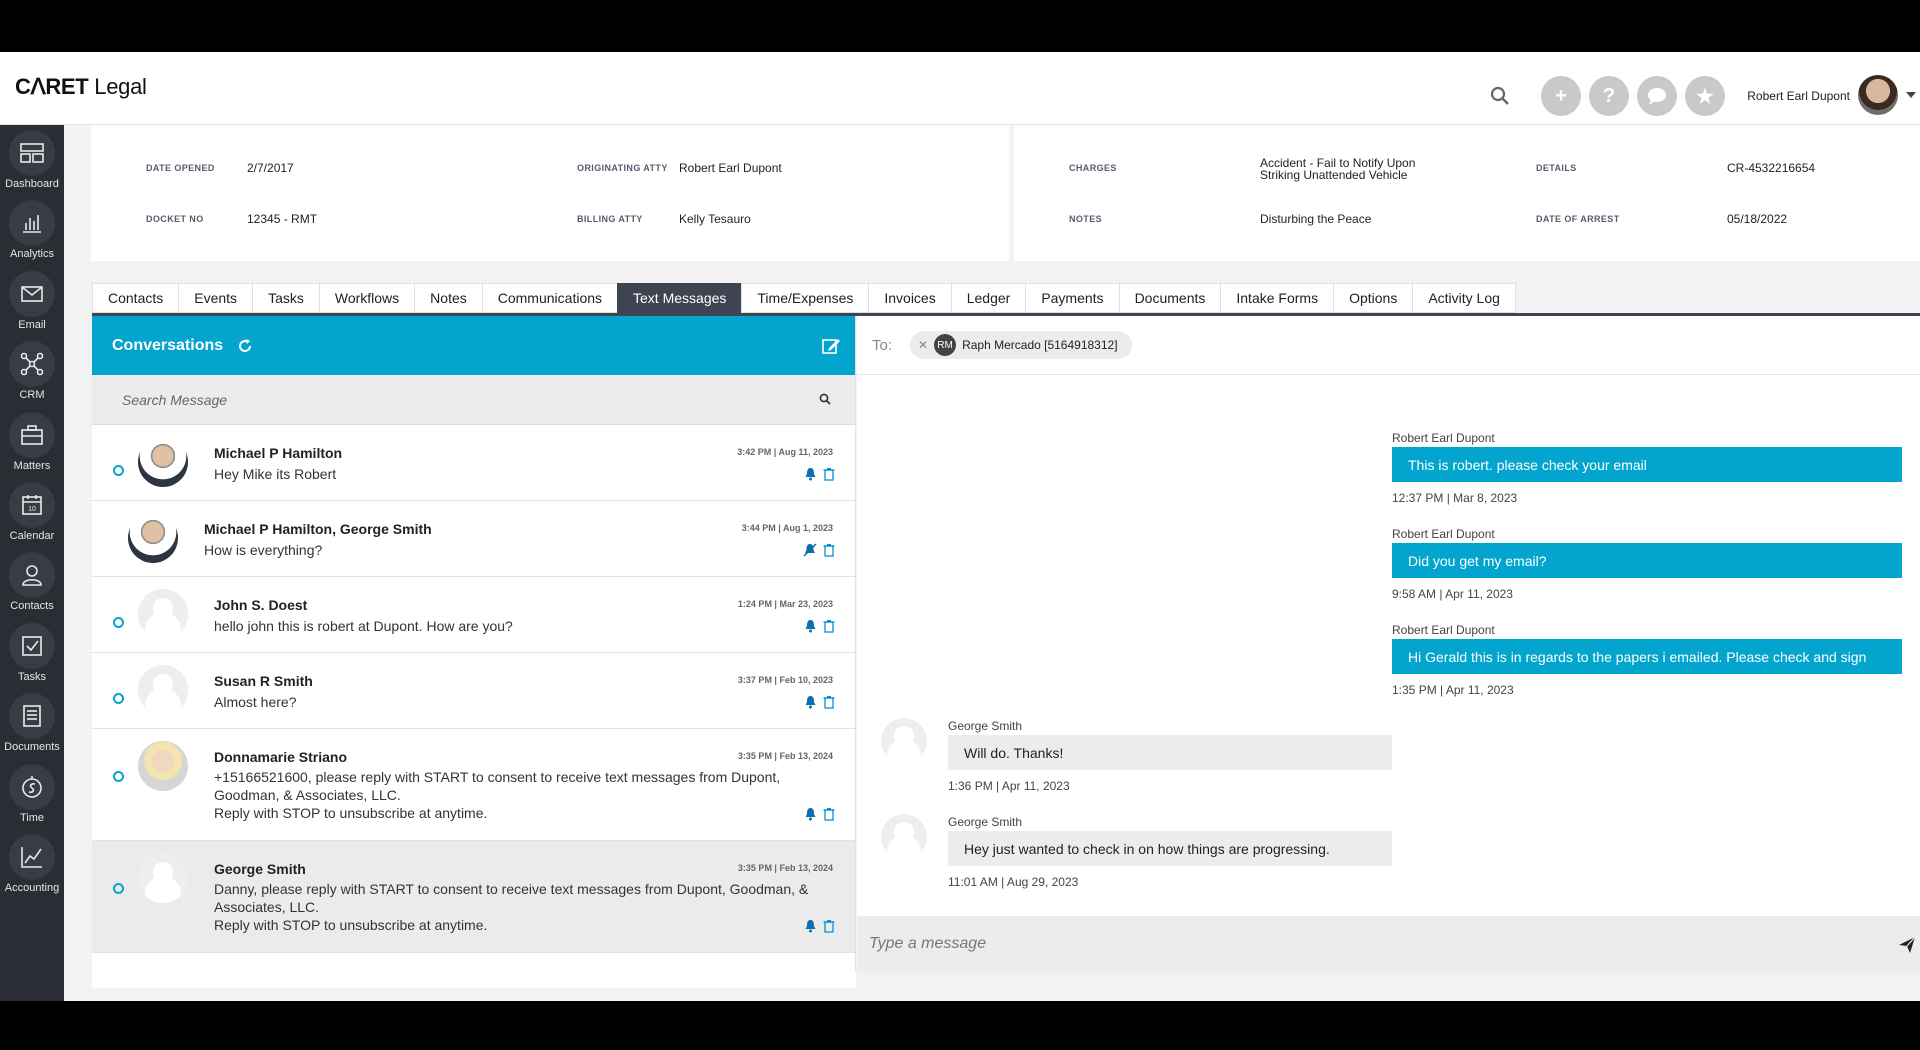 The image size is (1920, 1050). Describe the element at coordinates (909, 298) in the screenshot. I see `tab-invoices: Invoices` at that location.